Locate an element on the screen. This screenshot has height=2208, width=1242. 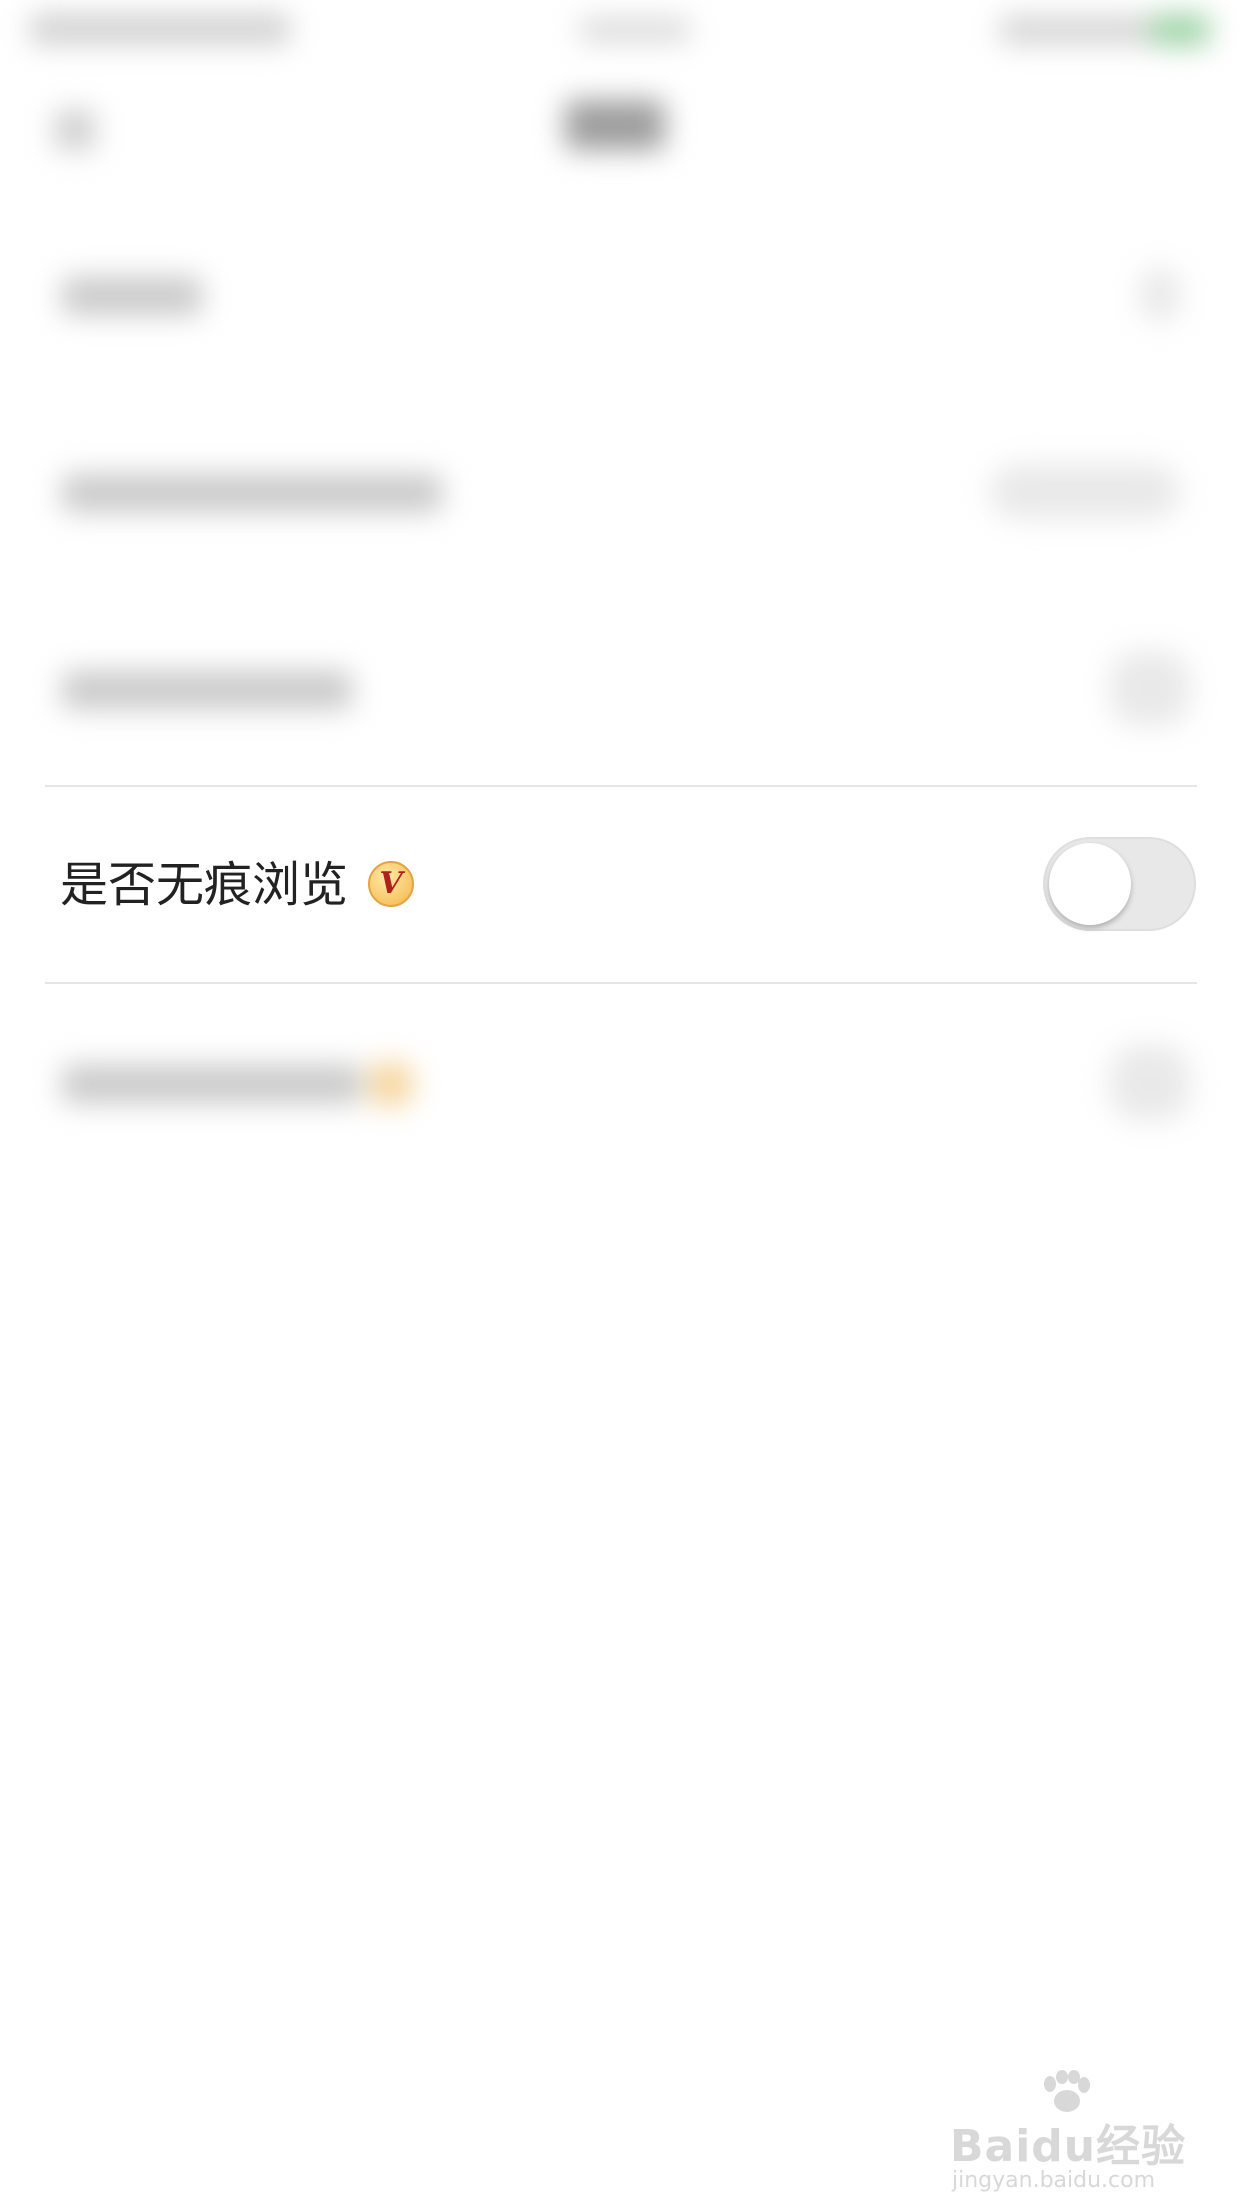
settings-row-incognito: 是否无痕浏览 V is located at coordinates (621, 884).